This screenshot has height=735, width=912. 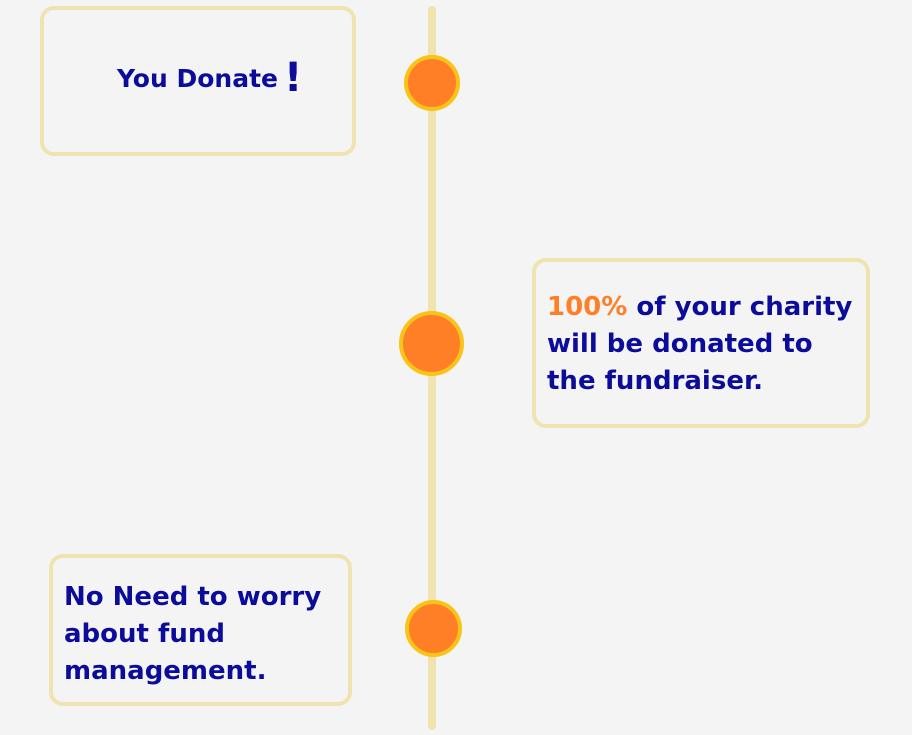 What do you see at coordinates (293, 78) in the screenshot?
I see `exclamation-mark: !` at bounding box center [293, 78].